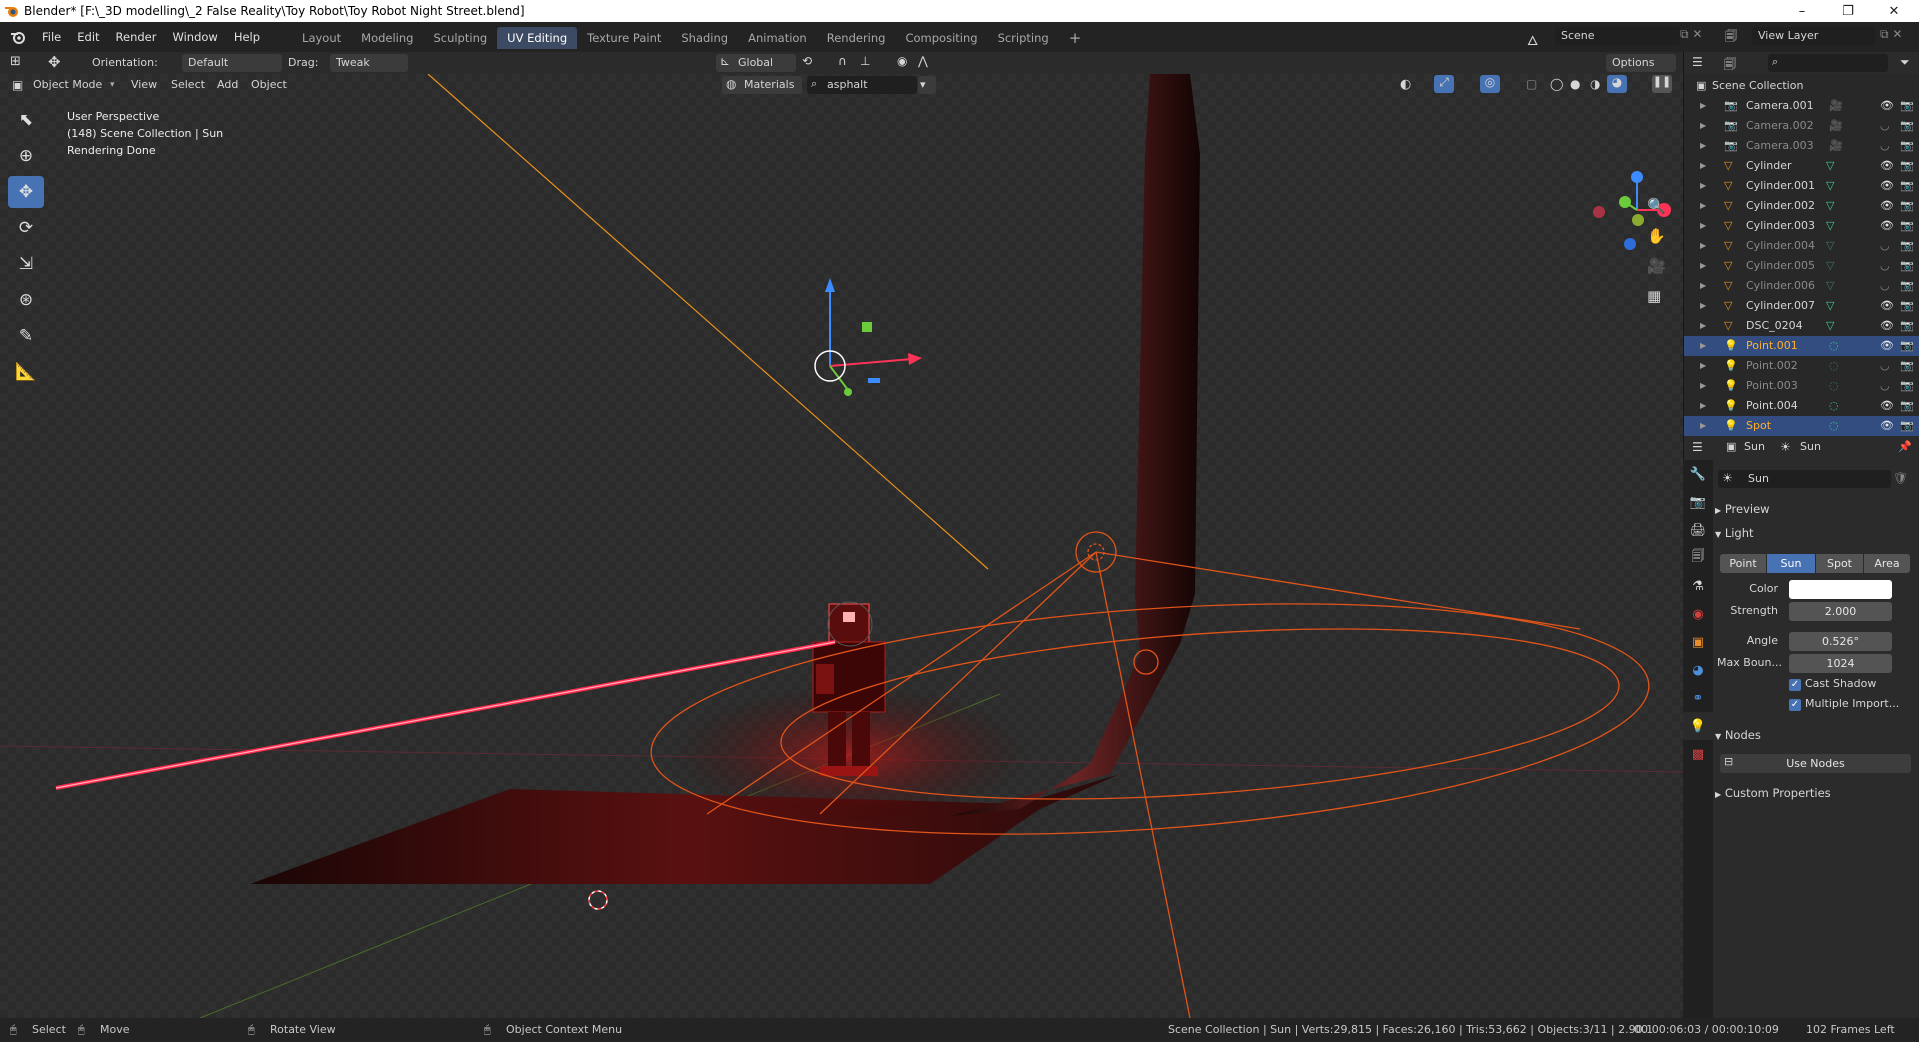  Describe the element at coordinates (868, 337) in the screenshot. I see `transform-gizmo` at that location.